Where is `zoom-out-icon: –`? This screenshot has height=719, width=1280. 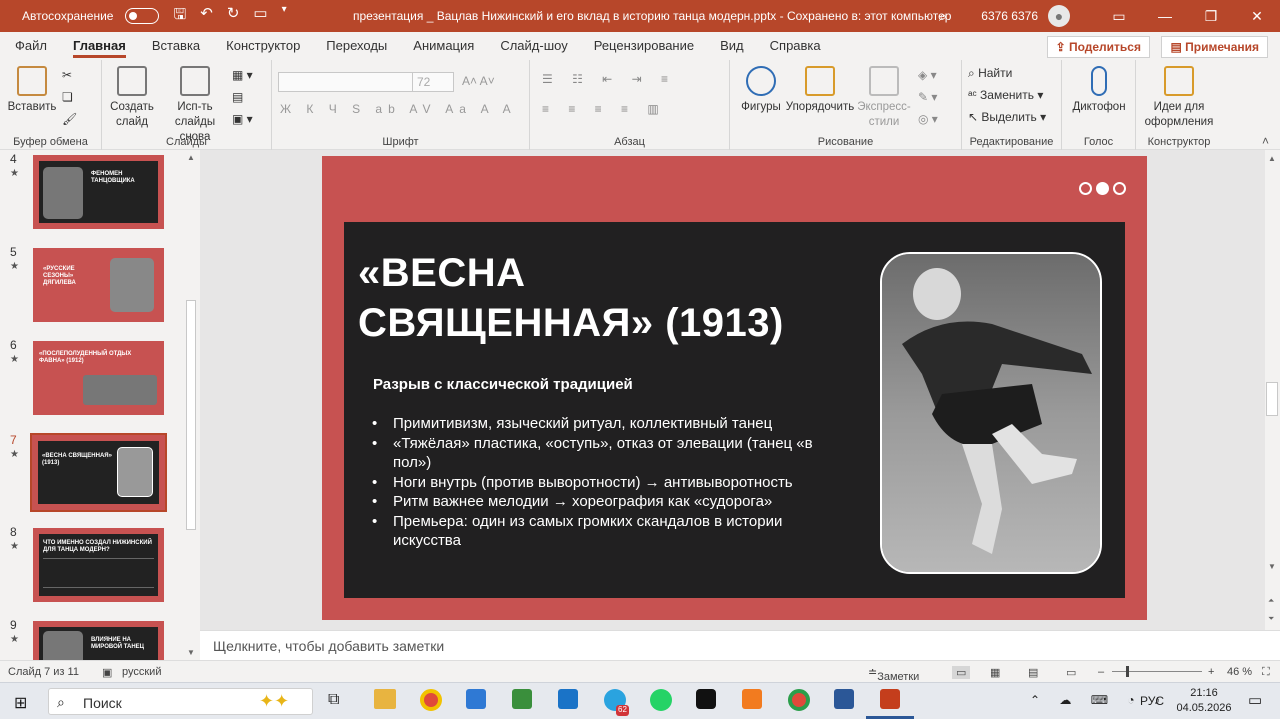
zoom-out-icon: – is located at coordinates (1101, 672).